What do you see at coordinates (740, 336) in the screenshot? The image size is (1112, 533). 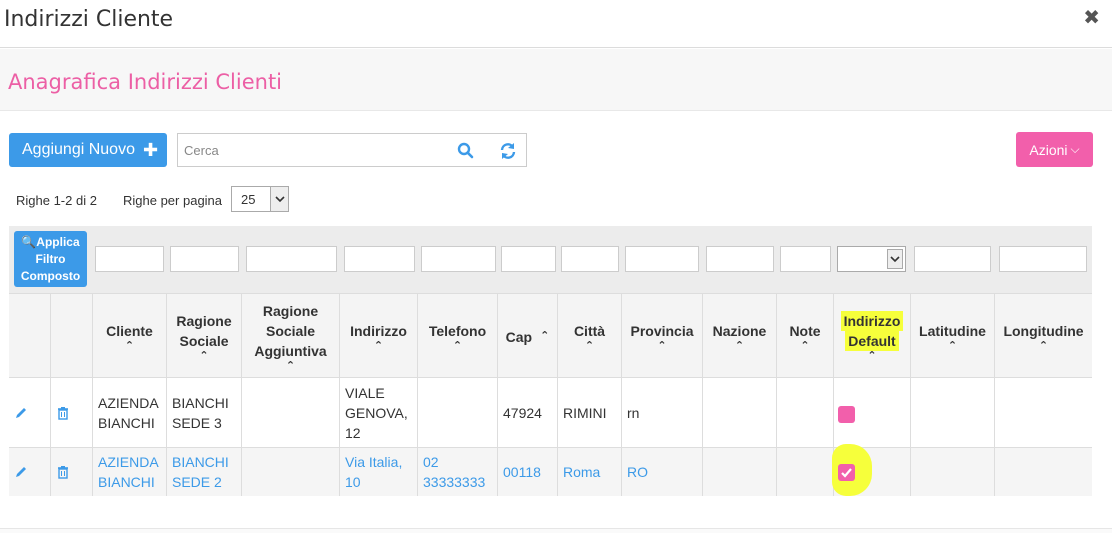 I see `column-header-nazione: Nazione ⌃` at bounding box center [740, 336].